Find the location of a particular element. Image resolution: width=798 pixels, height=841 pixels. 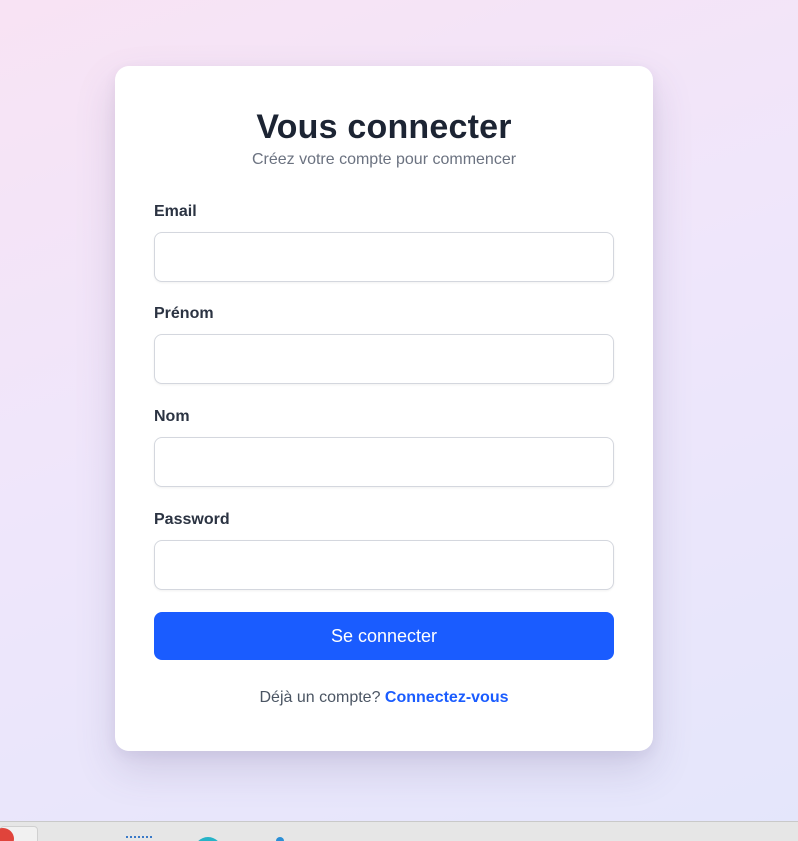

login-prompt: Déjà un compte? Connectez-vous is located at coordinates (384, 698).